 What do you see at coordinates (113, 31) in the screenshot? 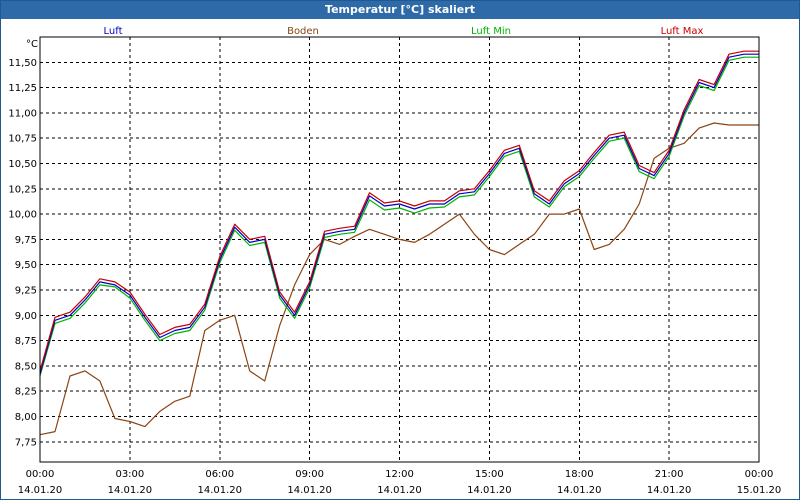
I see `legend-entry: Luft` at bounding box center [113, 31].